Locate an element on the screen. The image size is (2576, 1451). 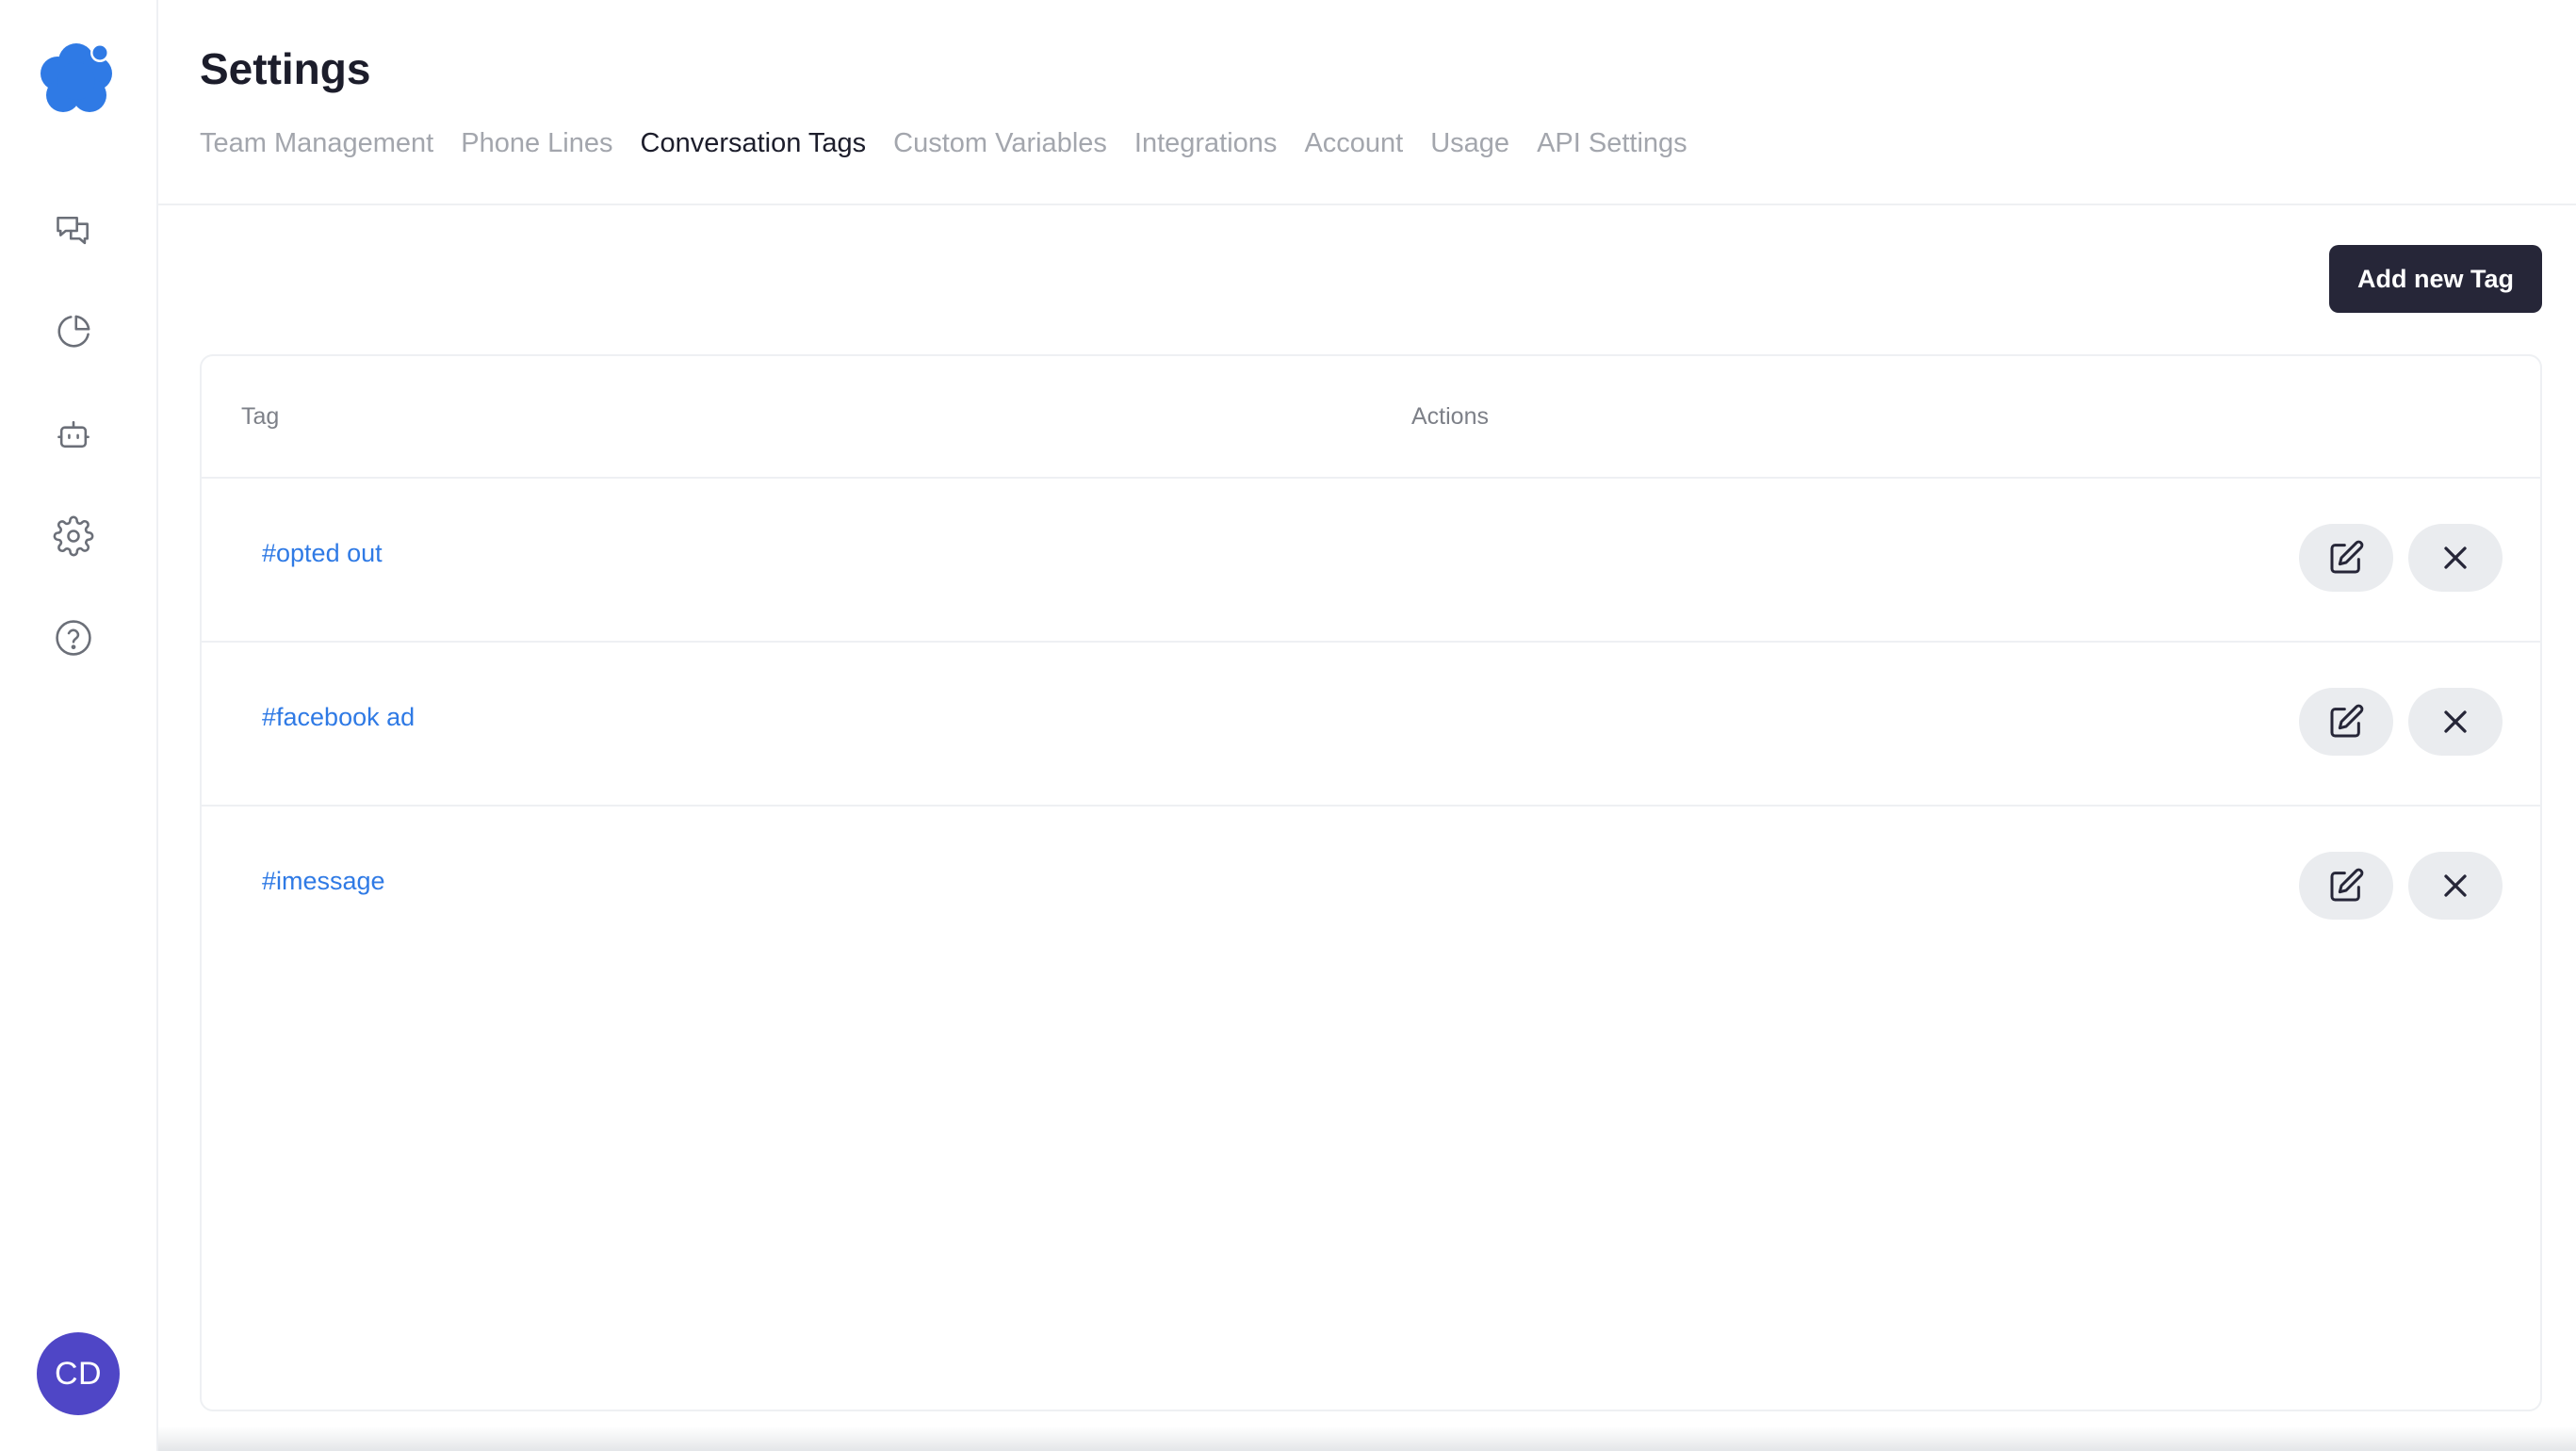
sidebar-item-bots is located at coordinates (73, 434).